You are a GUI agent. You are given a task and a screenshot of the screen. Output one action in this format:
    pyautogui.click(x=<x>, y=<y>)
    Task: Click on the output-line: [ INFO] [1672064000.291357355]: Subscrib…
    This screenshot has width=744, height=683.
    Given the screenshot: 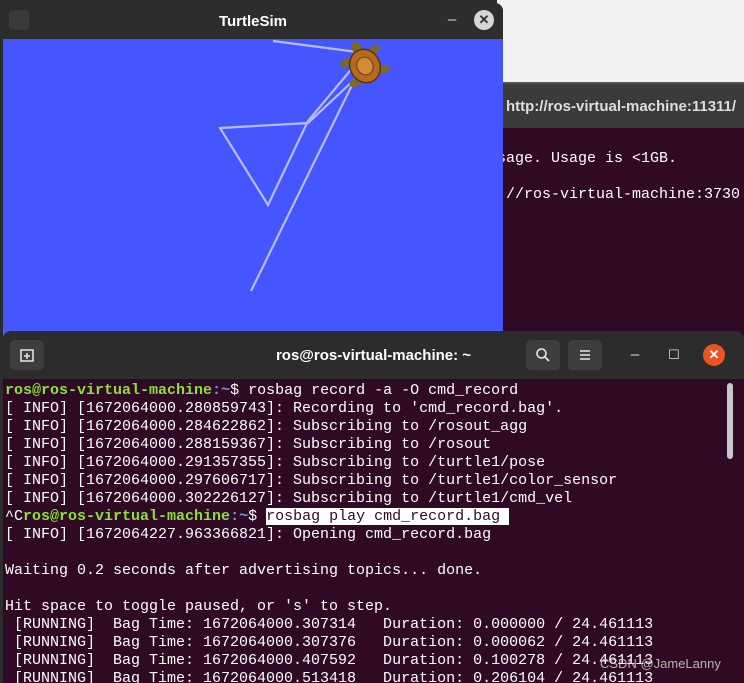 What is the action you would take?
    pyautogui.click(x=275, y=462)
    